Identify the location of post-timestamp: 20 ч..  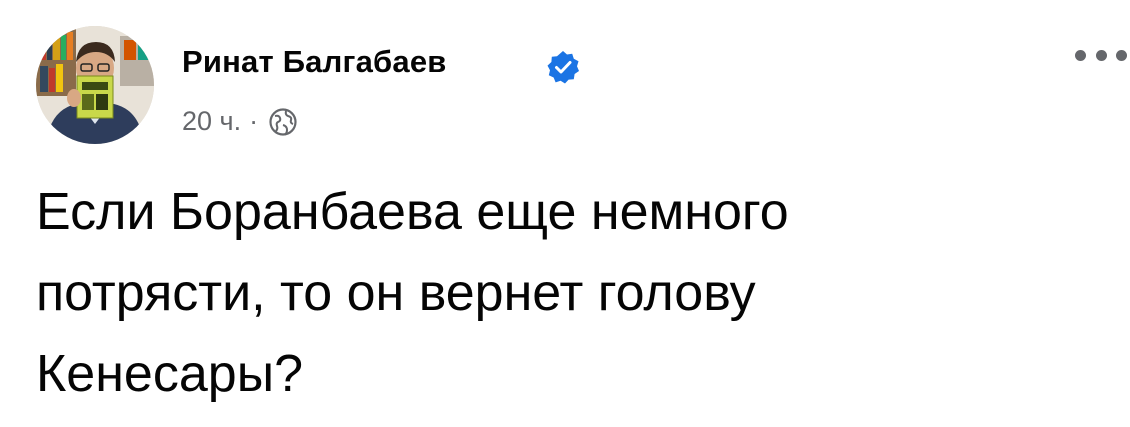
(211, 121).